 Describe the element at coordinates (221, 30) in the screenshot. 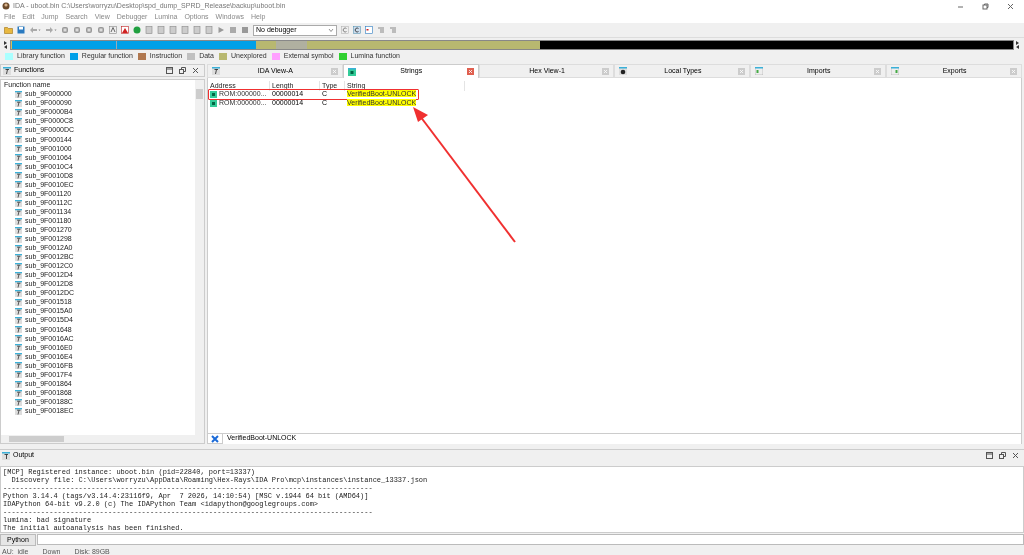

I see `play-icon` at that location.